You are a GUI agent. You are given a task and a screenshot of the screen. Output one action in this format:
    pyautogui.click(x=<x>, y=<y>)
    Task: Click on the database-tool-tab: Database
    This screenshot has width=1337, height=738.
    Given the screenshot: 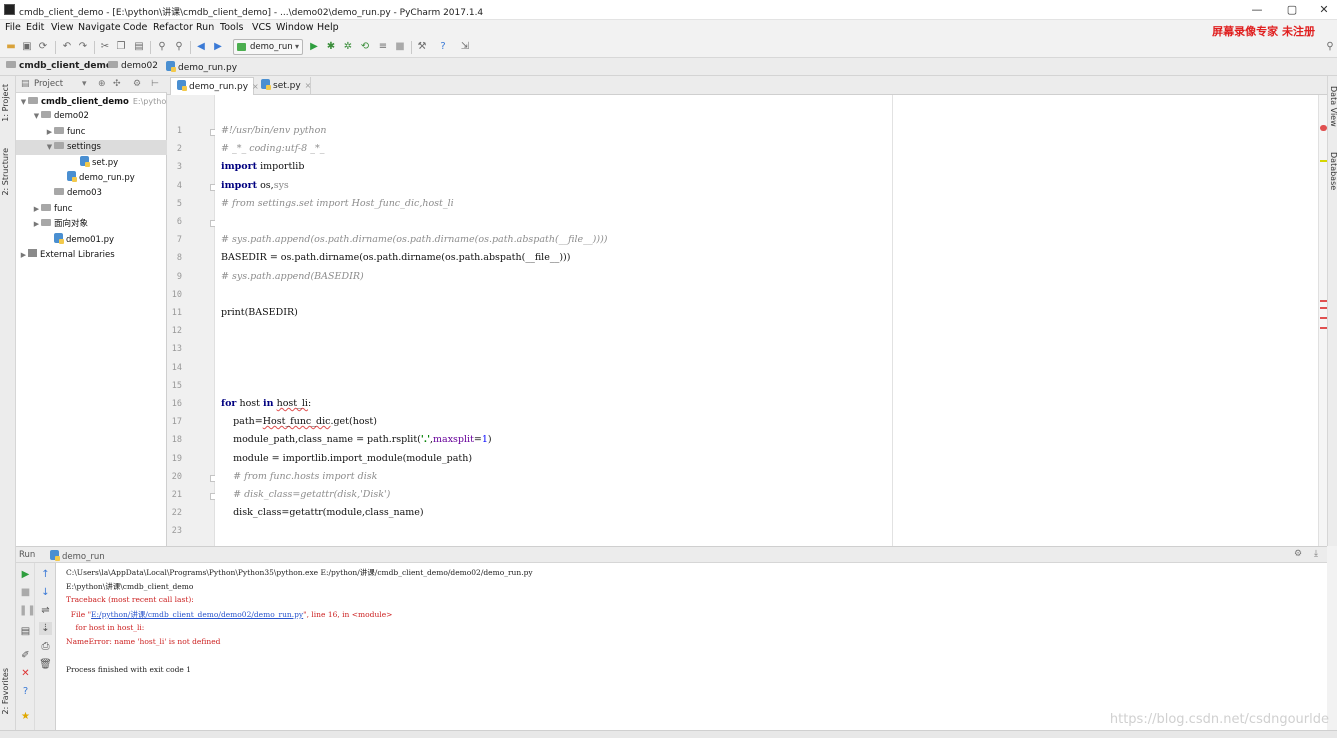 What is the action you would take?
    pyautogui.click(x=1333, y=171)
    